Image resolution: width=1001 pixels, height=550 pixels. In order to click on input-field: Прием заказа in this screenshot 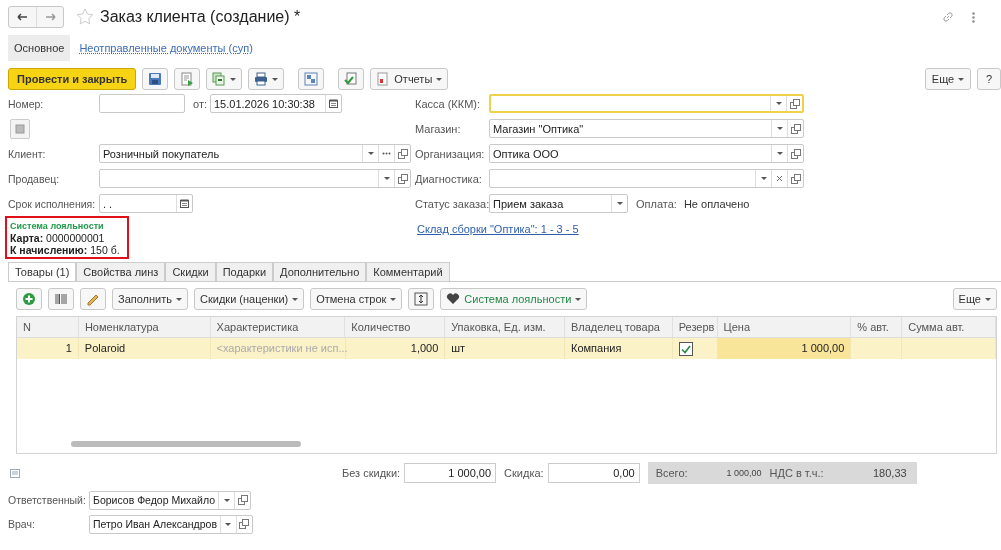, I will do `click(558, 203)`.